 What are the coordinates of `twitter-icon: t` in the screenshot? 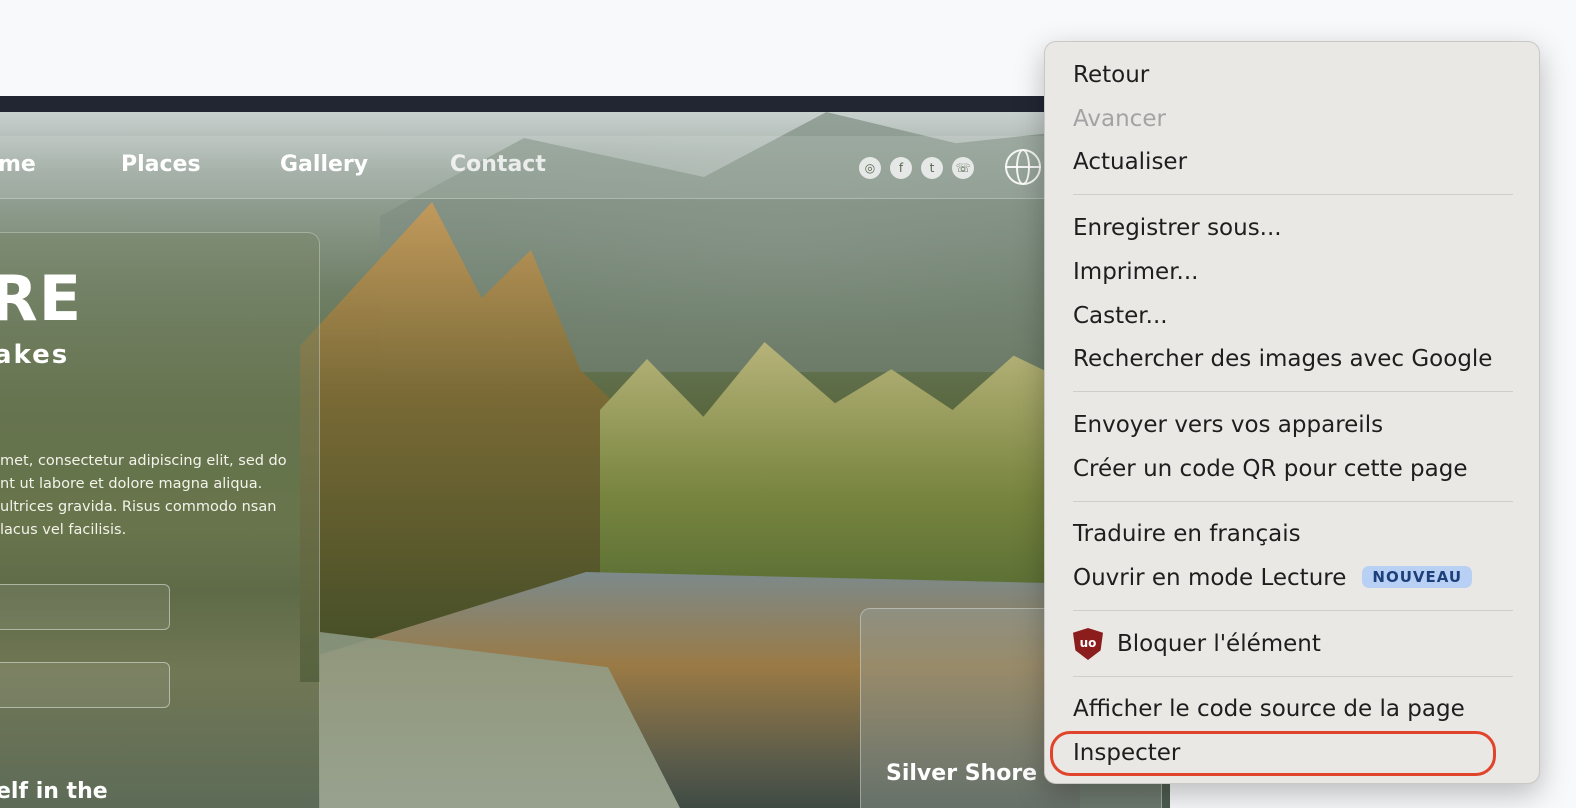 It's located at (932, 168).